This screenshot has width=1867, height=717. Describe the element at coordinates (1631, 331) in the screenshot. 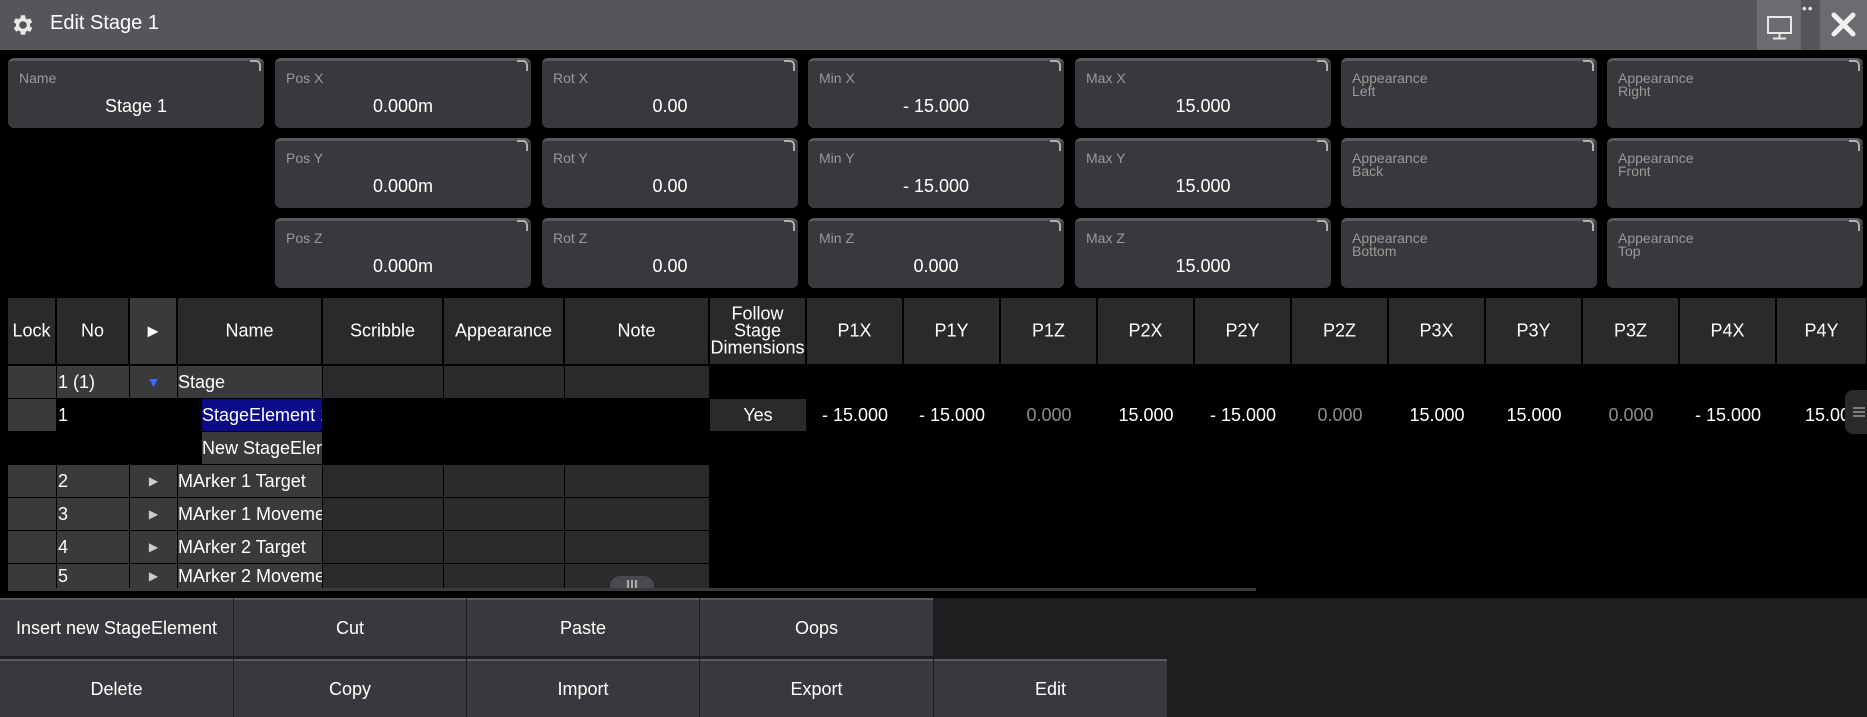

I see `col-header-p3z: P3Z` at that location.